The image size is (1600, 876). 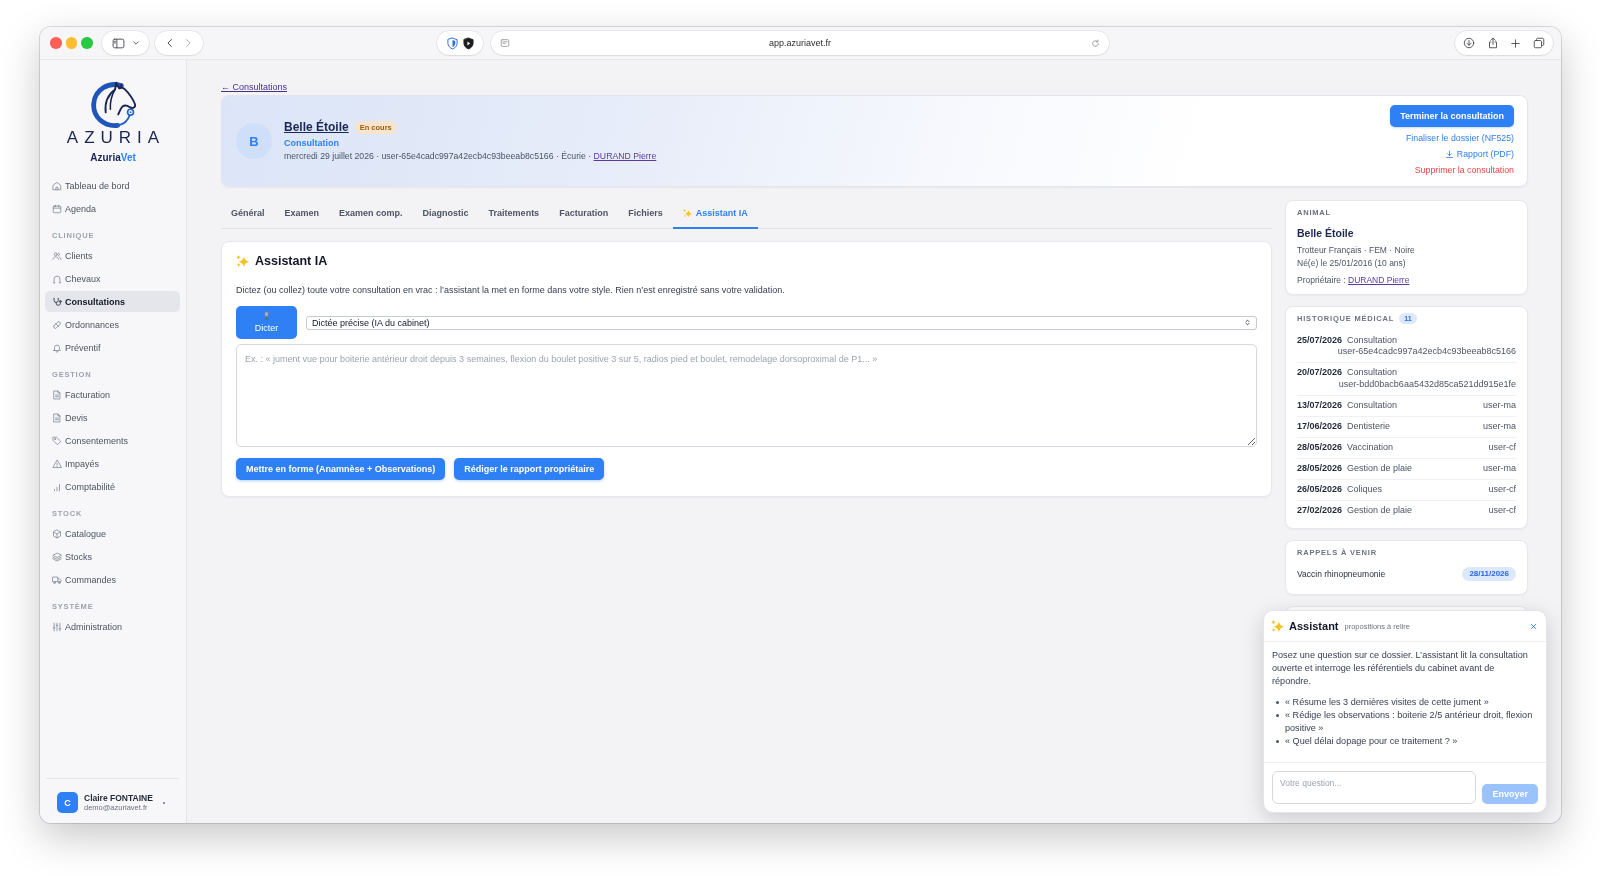 I want to click on sidebar-icon, so click(x=118, y=43).